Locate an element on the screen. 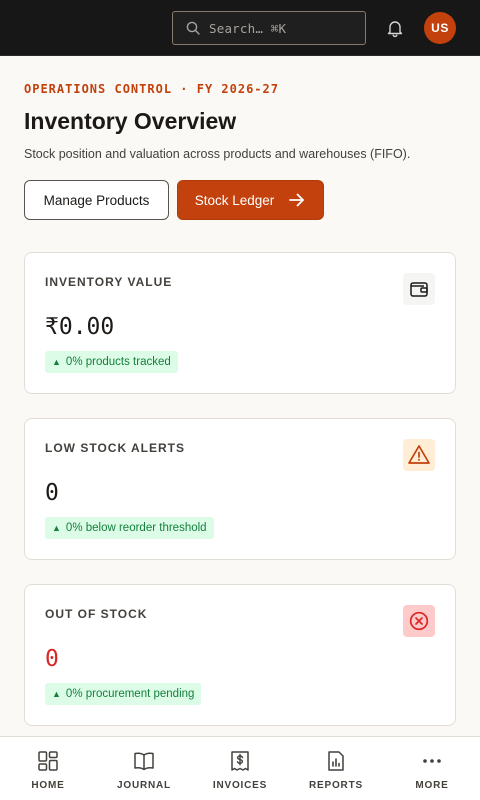  bottom-nav: HOME JOURNAL INVOICES REPORTS MORE is located at coordinates (240, 768).